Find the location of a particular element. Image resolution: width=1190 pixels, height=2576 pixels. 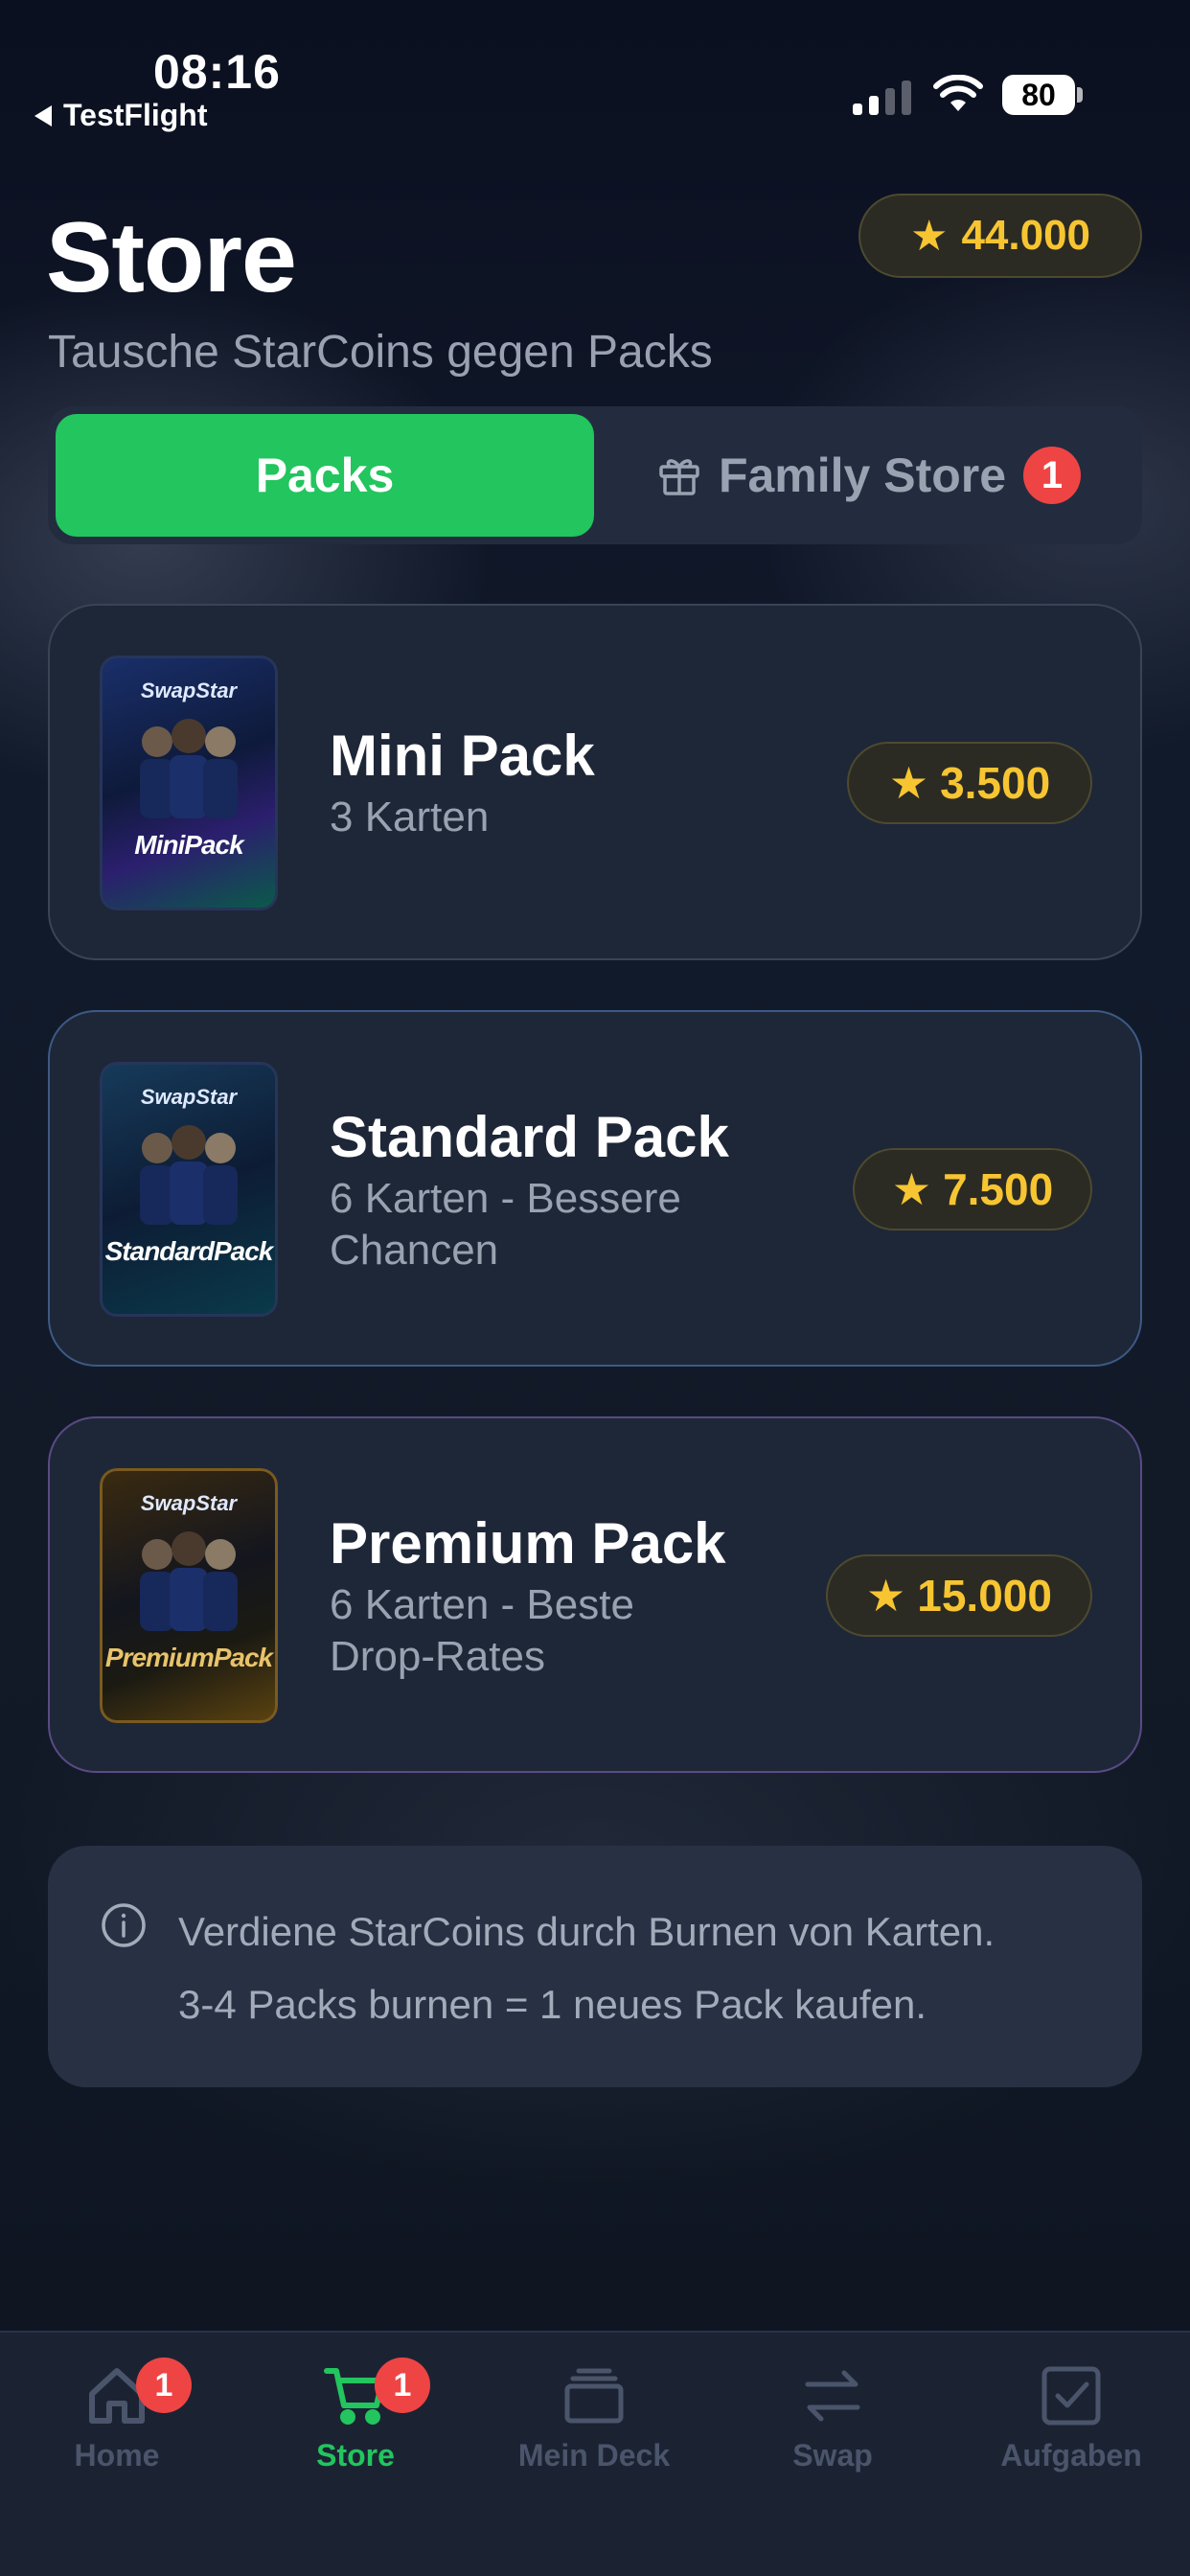

tab-label: Home is located at coordinates (117, 2455).